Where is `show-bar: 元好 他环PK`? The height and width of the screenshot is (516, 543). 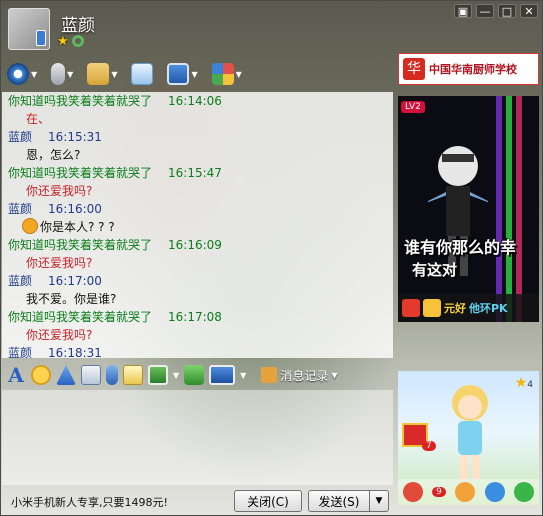
show-bar: 元好 他环PK is located at coordinates (468, 308).